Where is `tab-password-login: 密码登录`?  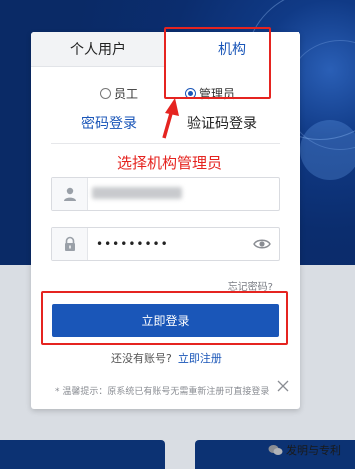
tab-password-login: 密码登录 is located at coordinates (109, 124).